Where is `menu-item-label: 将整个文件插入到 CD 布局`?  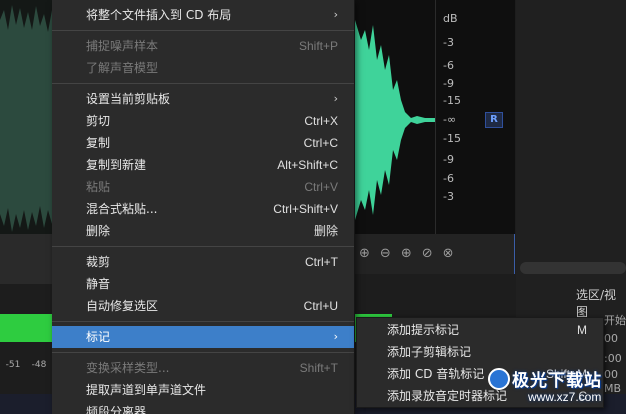
menu-item-label: 将整个文件插入到 CD 布局 is located at coordinates (159, 15).